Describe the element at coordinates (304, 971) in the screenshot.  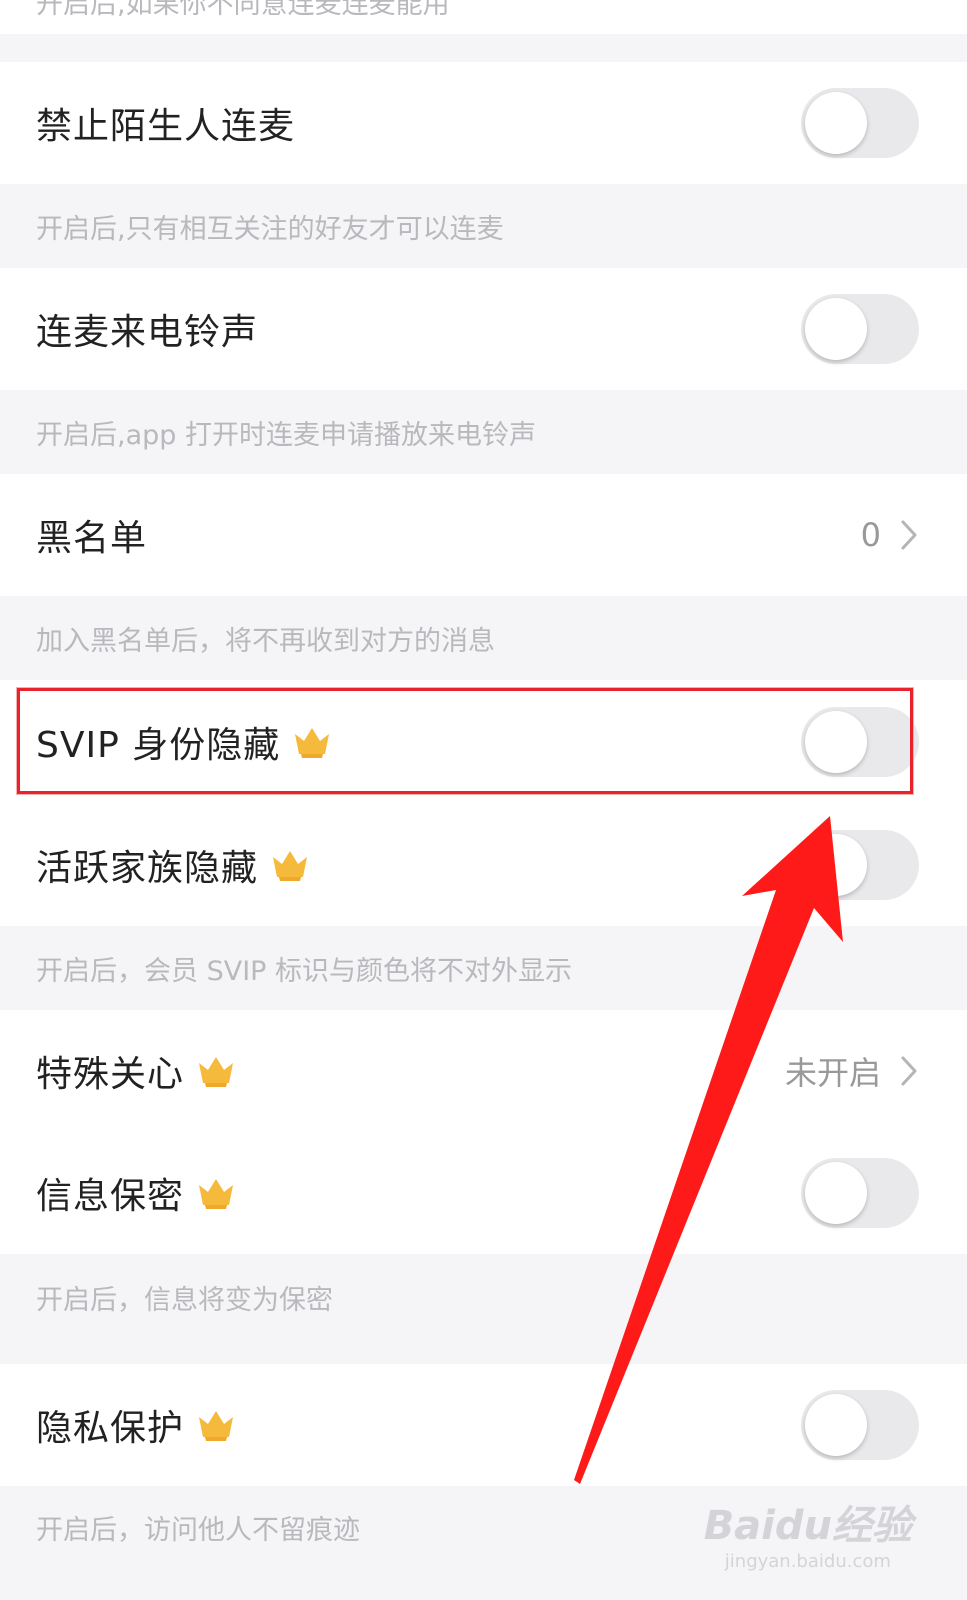
I see `setting-note-text: 开启后，会员 SVIP 标识与颜色将不对外显示` at that location.